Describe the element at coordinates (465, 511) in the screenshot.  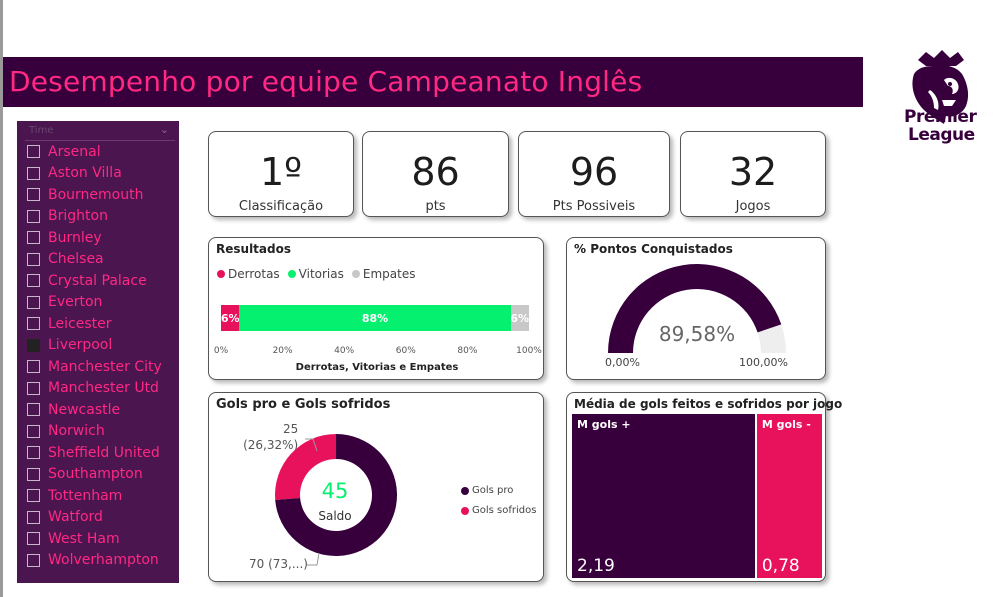
I see `legend-dot-gols-sofridos` at that location.